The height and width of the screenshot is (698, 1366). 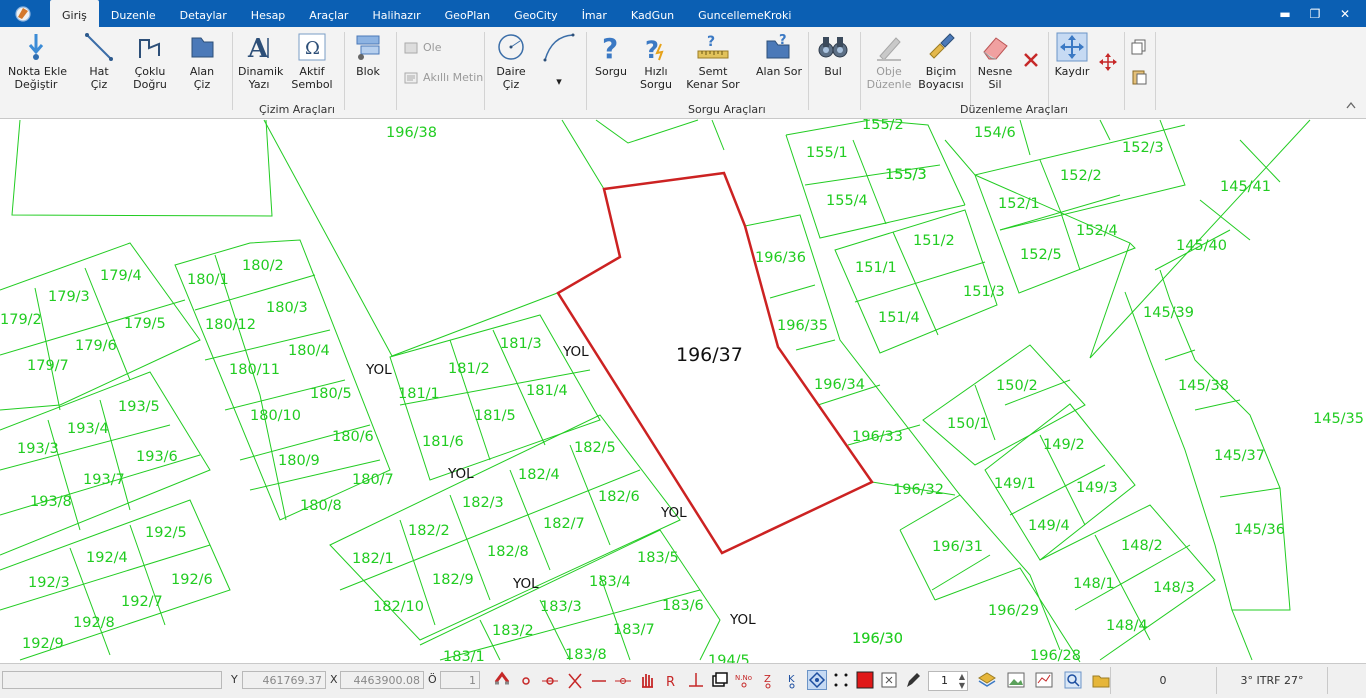 I want to click on point-add-icon, so click(x=36, y=47).